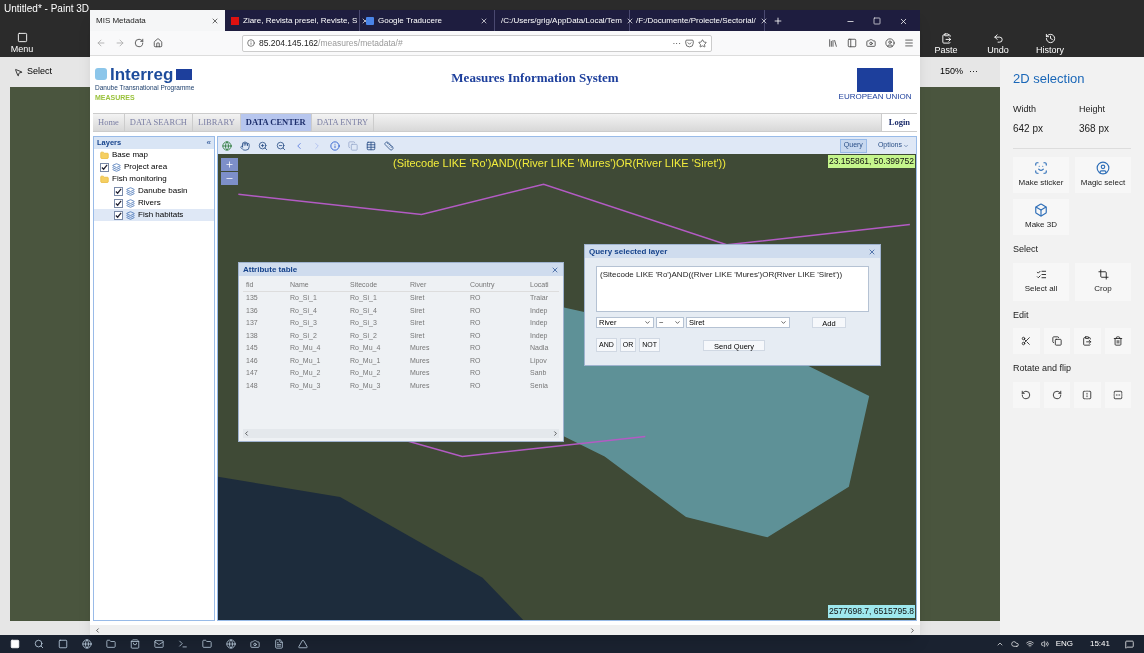 Image resolution: width=1144 pixels, height=653 pixels. What do you see at coordinates (1021, 315) in the screenshot?
I see `section-title: Edit` at bounding box center [1021, 315].